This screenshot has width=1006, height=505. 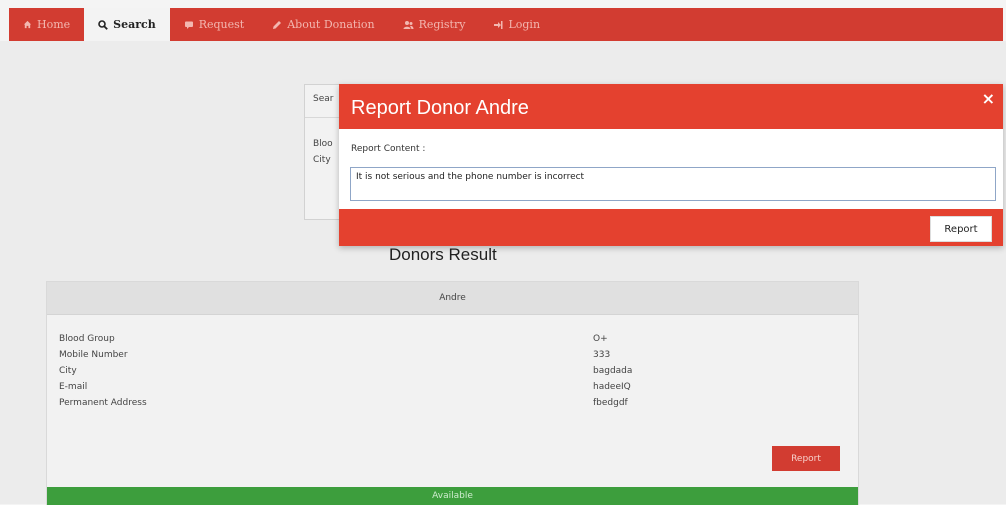 I want to click on donor-field-value: bagdada, so click(x=613, y=371).